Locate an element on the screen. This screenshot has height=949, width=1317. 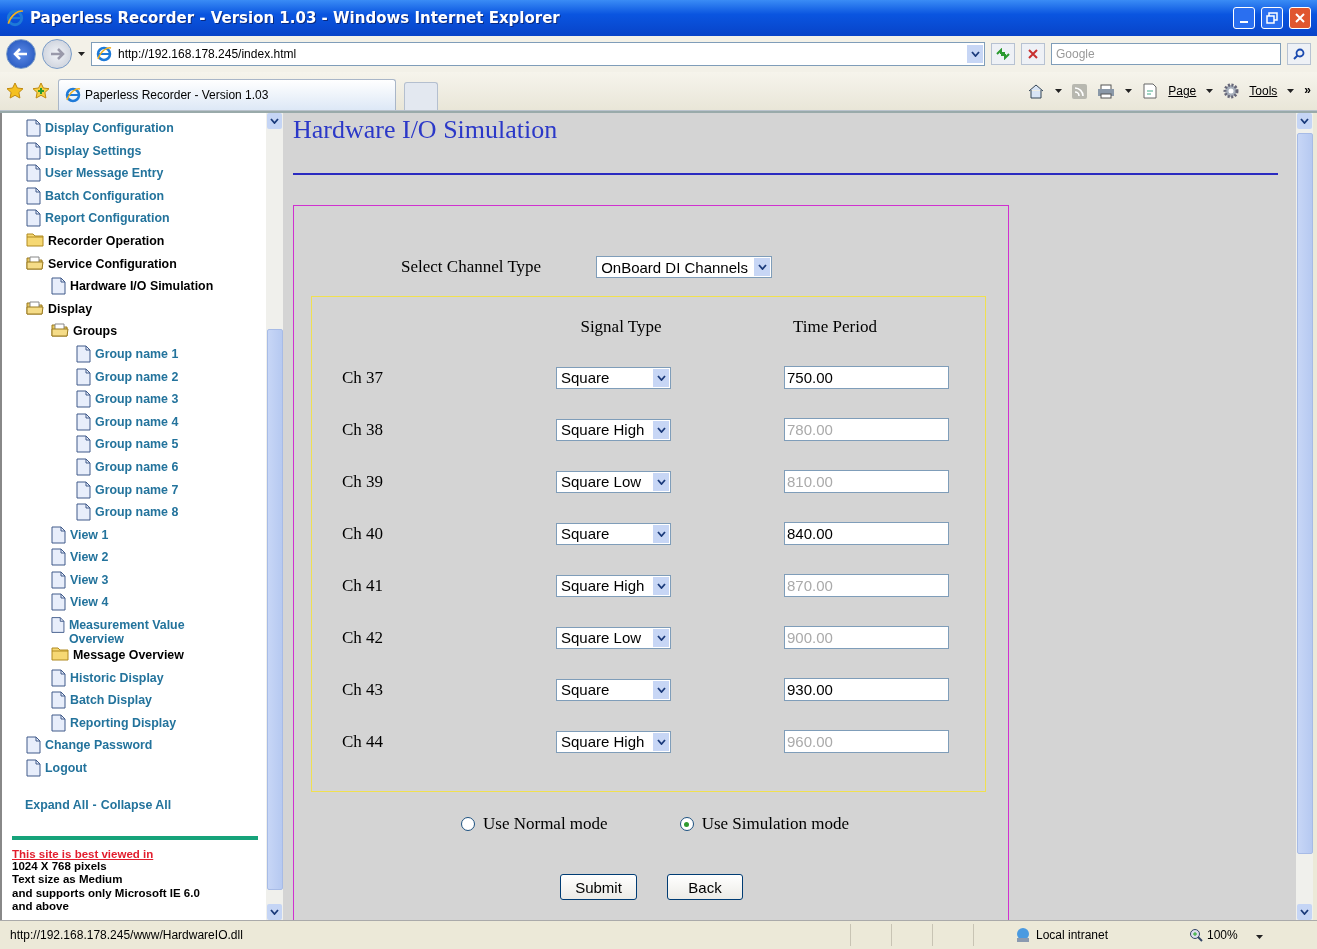
tree-item: Display Configuration is located at coordinates (116, 130).